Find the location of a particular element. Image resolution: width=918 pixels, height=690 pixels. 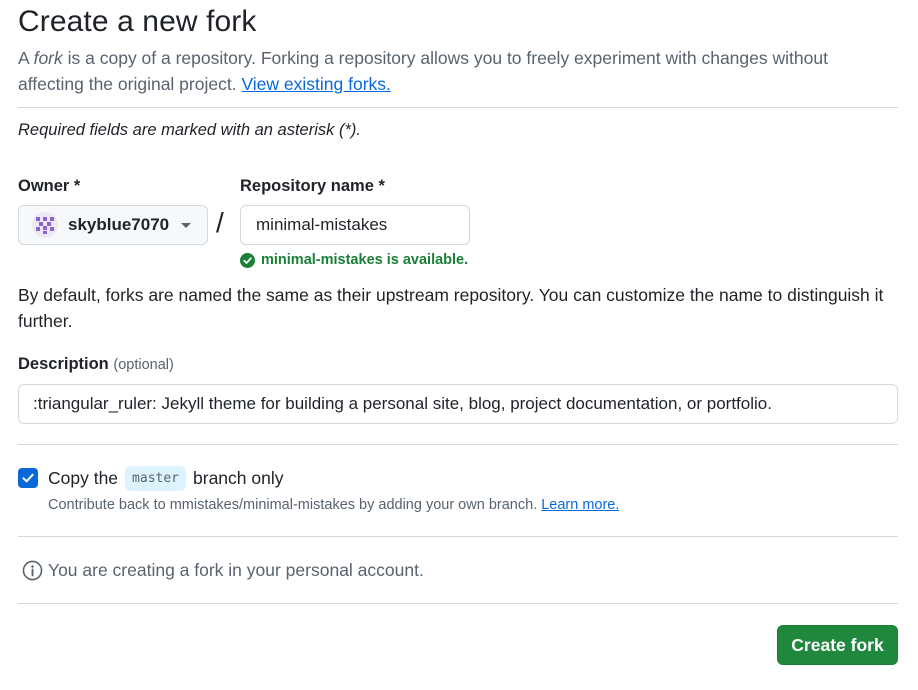

repository-name-label: Repository name * is located at coordinates (312, 186).